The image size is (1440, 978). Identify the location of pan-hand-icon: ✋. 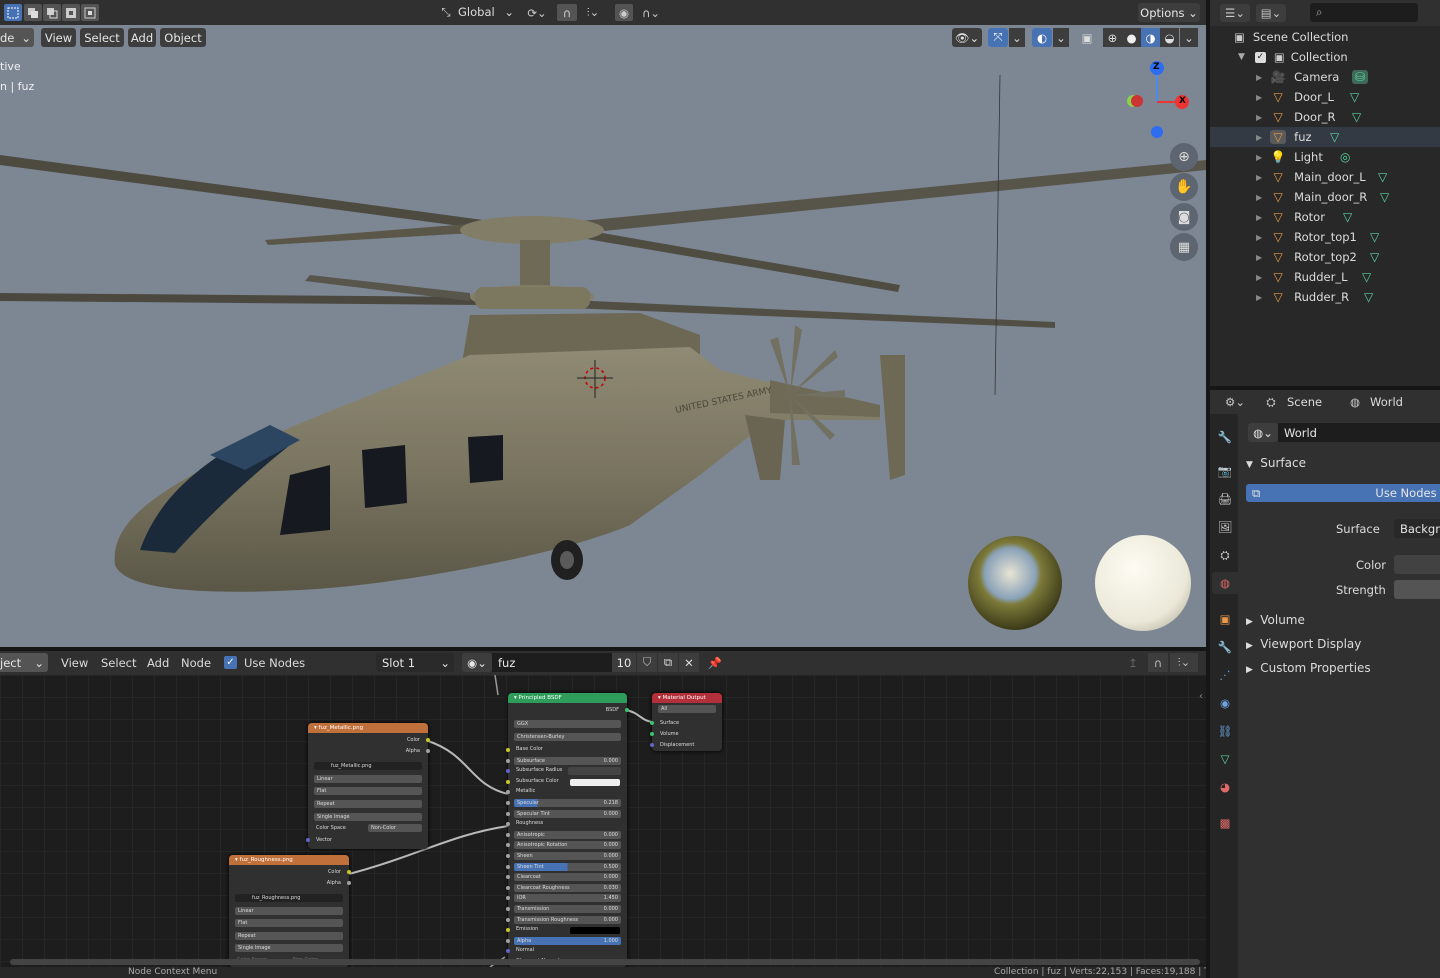
(1184, 187).